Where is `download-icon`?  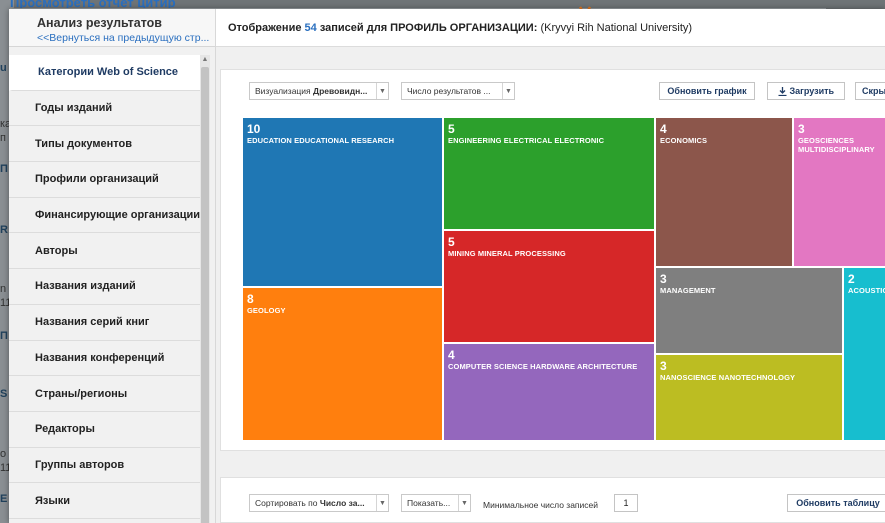 download-icon is located at coordinates (782, 91).